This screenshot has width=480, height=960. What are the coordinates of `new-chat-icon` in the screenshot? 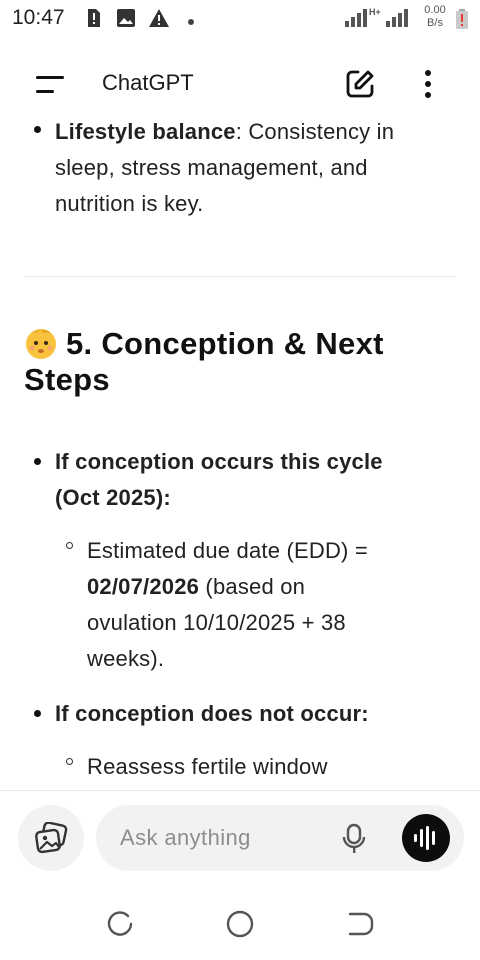 It's located at (360, 86).